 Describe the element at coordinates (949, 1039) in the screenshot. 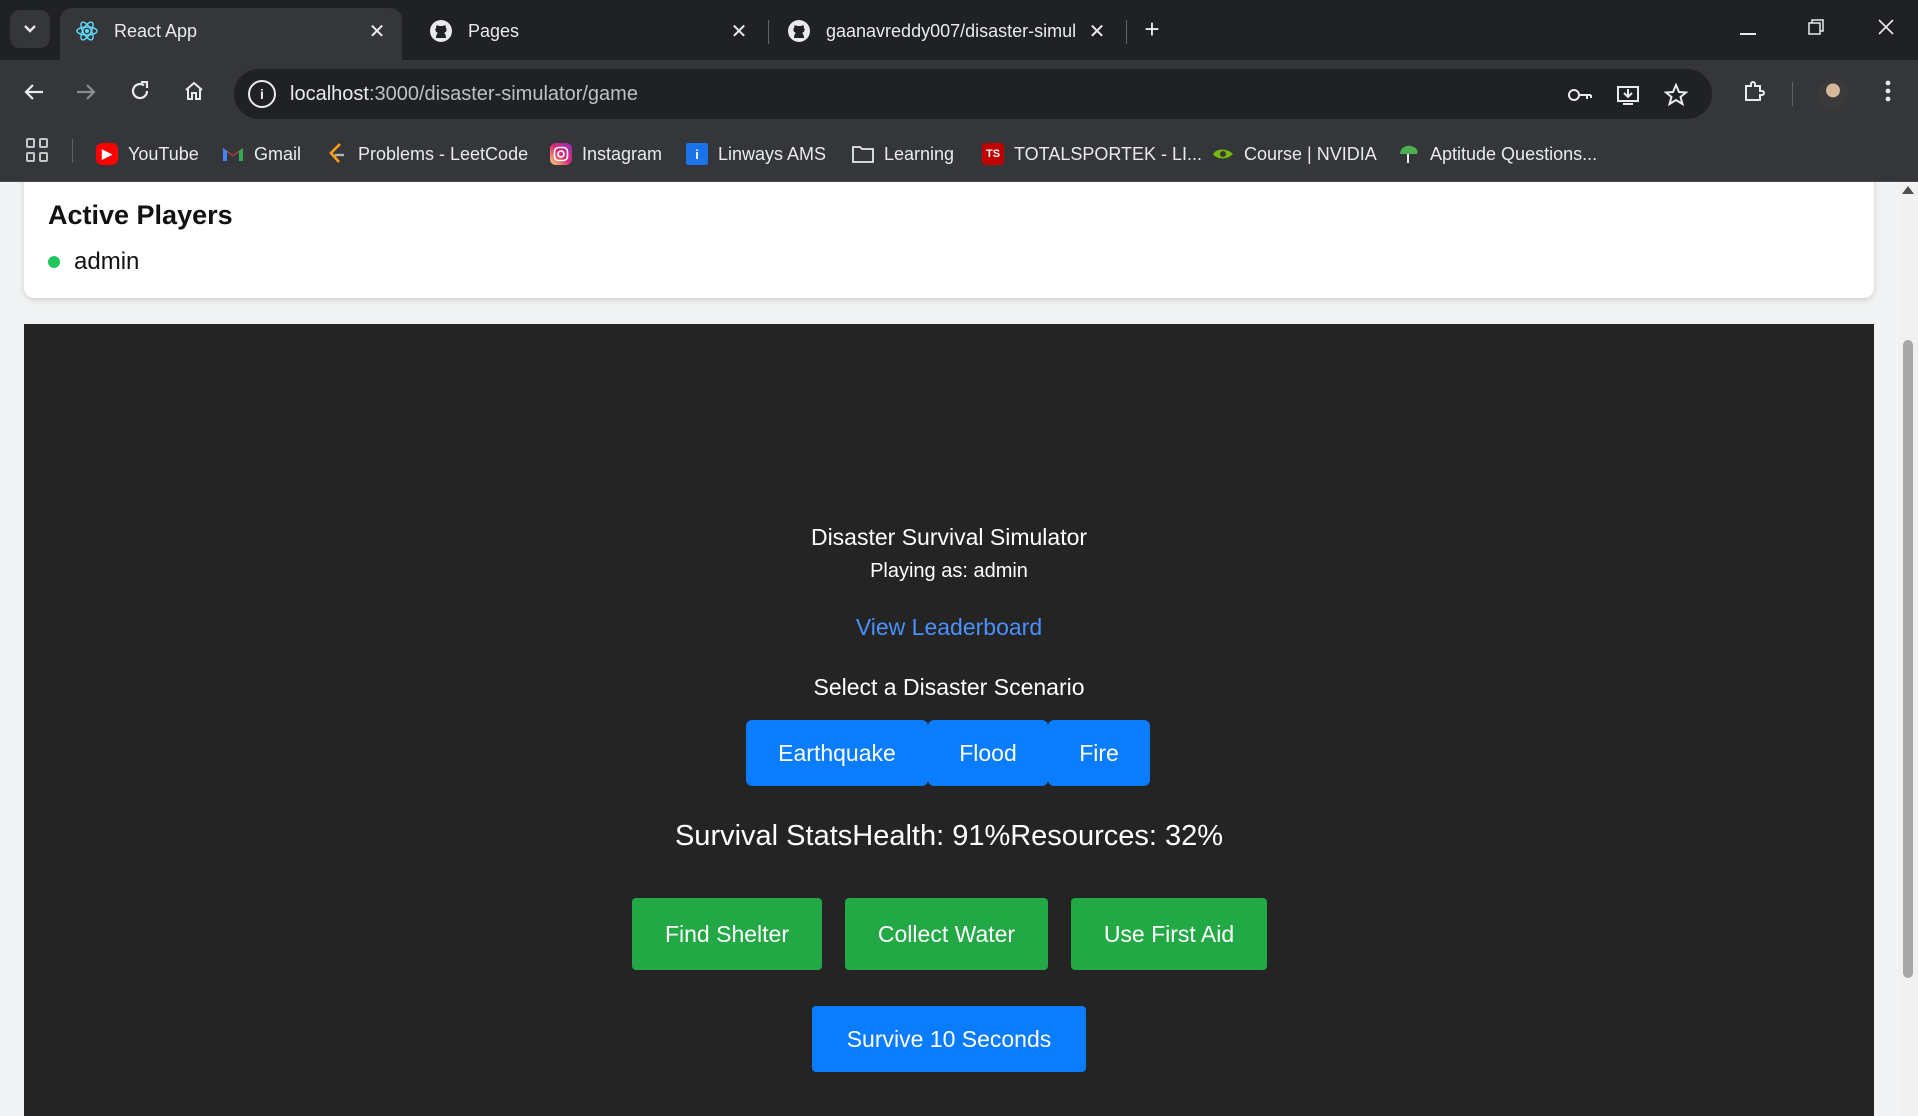

I see `survive-10-seconds-button: Survive 10 Seconds` at that location.